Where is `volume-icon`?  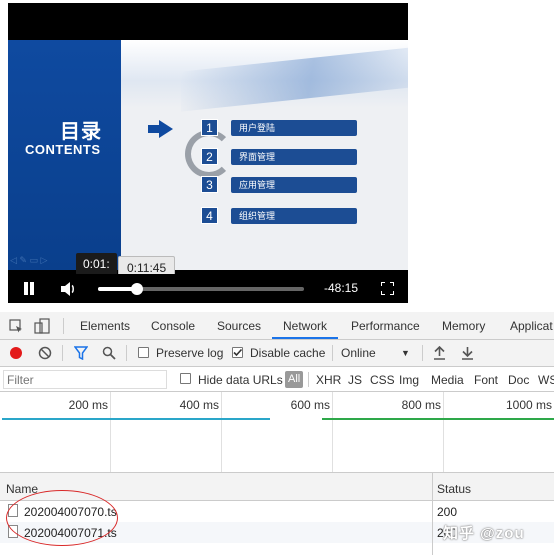 volume-icon is located at coordinates (69, 289).